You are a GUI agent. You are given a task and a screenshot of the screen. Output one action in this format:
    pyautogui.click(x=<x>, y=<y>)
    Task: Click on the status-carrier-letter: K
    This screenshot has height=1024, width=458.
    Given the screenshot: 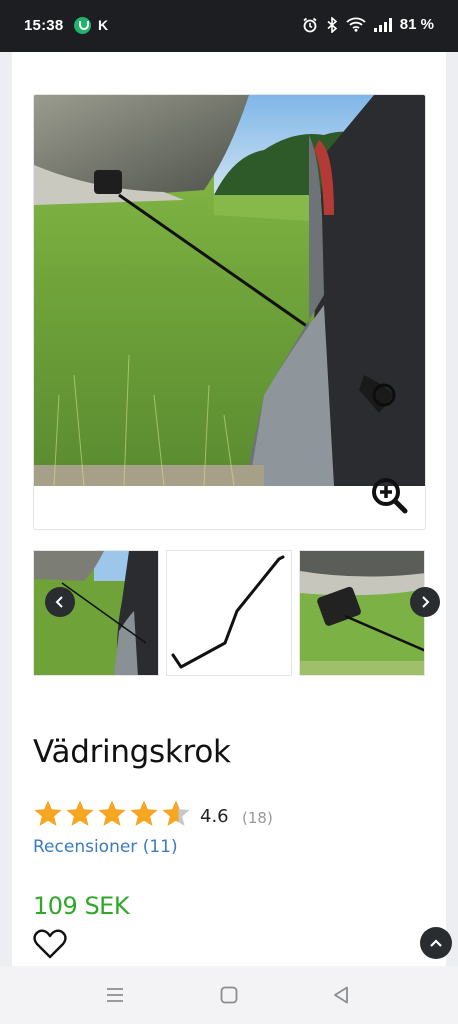 What is the action you would take?
    pyautogui.click(x=103, y=25)
    